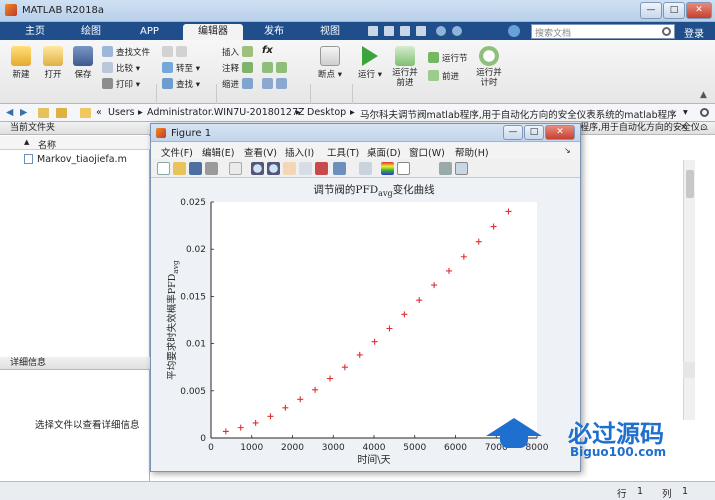 The image size is (715, 500). I want to click on tab-publish: 发布, so click(274, 32).